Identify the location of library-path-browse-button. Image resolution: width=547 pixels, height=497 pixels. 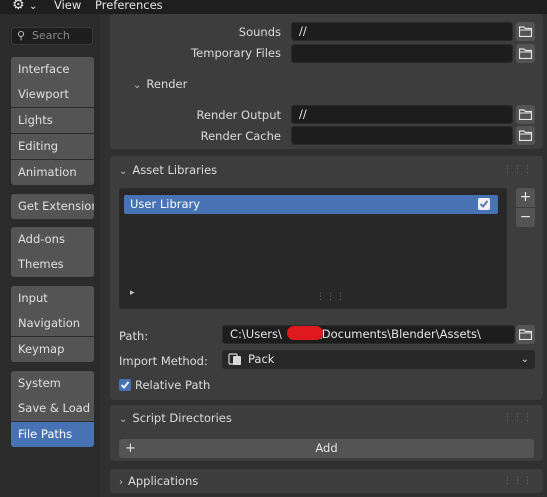
(525, 334).